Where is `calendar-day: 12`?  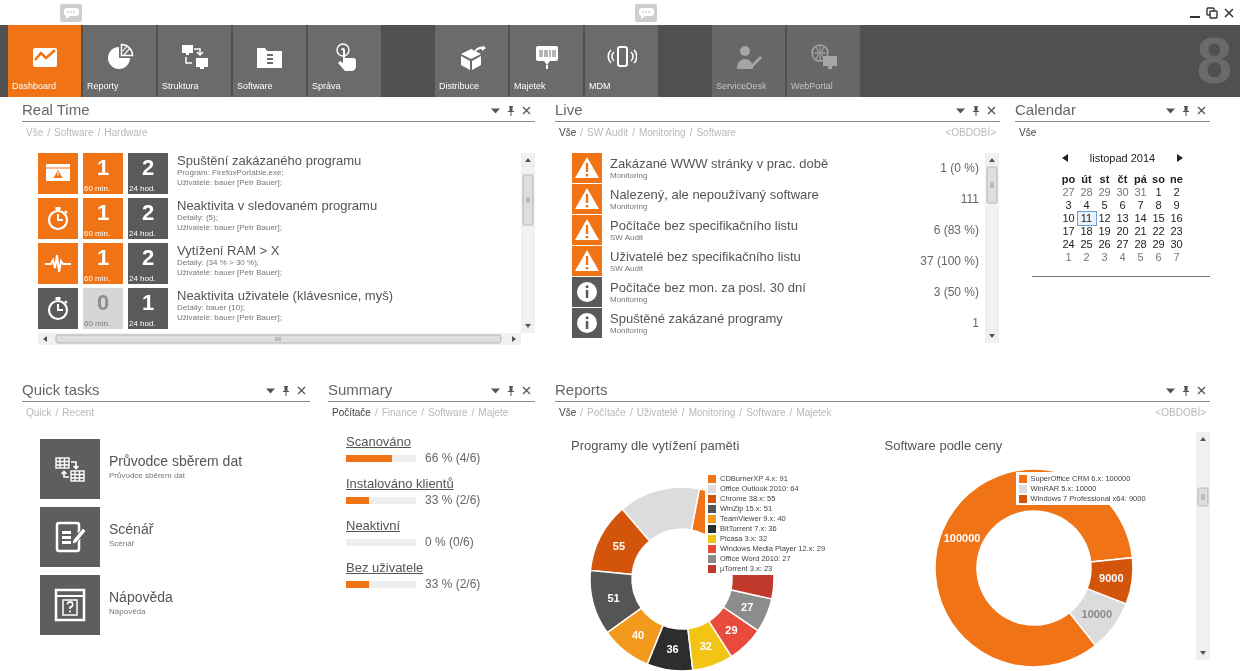 calendar-day: 12 is located at coordinates (1104, 218).